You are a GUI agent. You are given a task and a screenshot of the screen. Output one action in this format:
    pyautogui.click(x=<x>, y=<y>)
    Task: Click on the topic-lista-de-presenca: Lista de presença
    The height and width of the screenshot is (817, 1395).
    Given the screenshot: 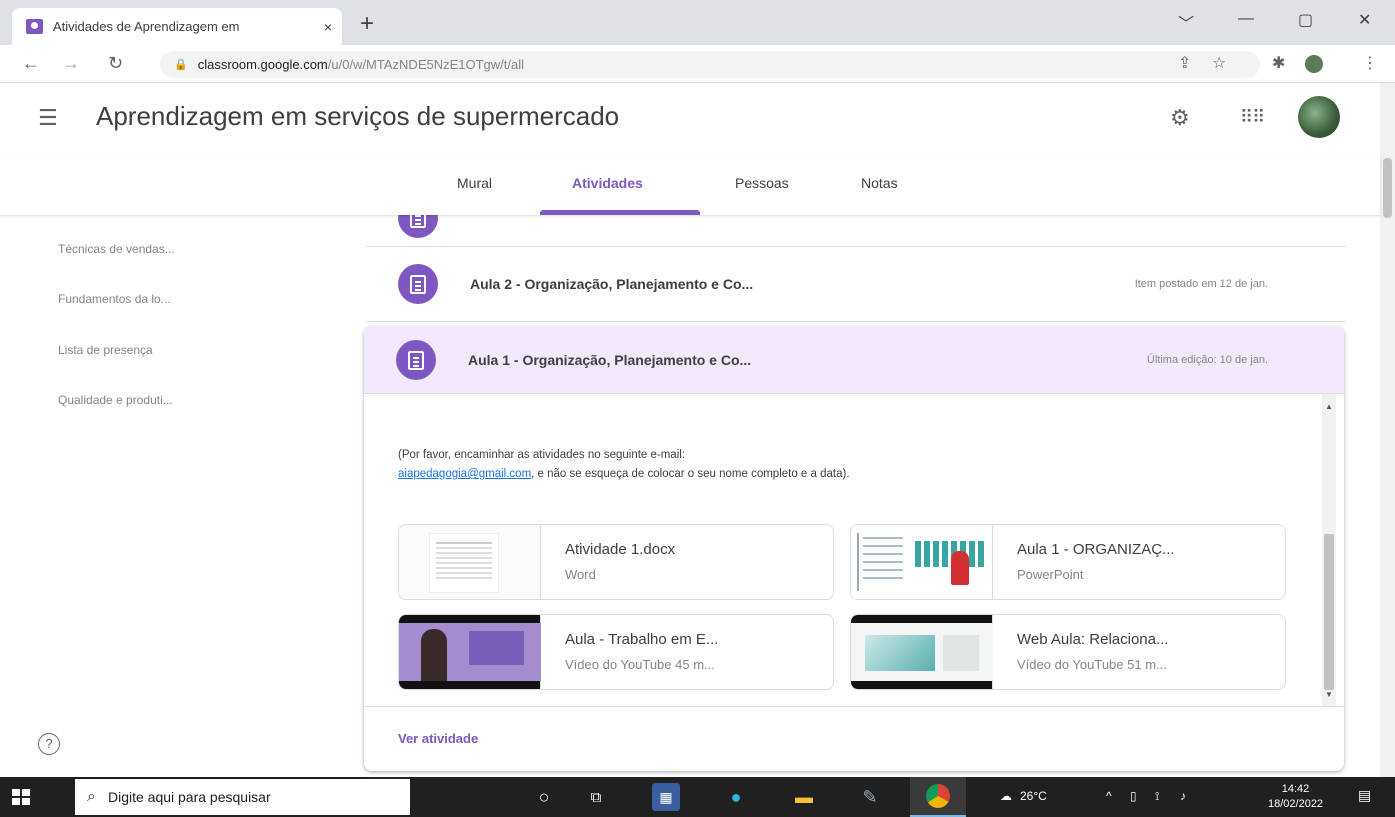 What is the action you would take?
    pyautogui.click(x=105, y=350)
    